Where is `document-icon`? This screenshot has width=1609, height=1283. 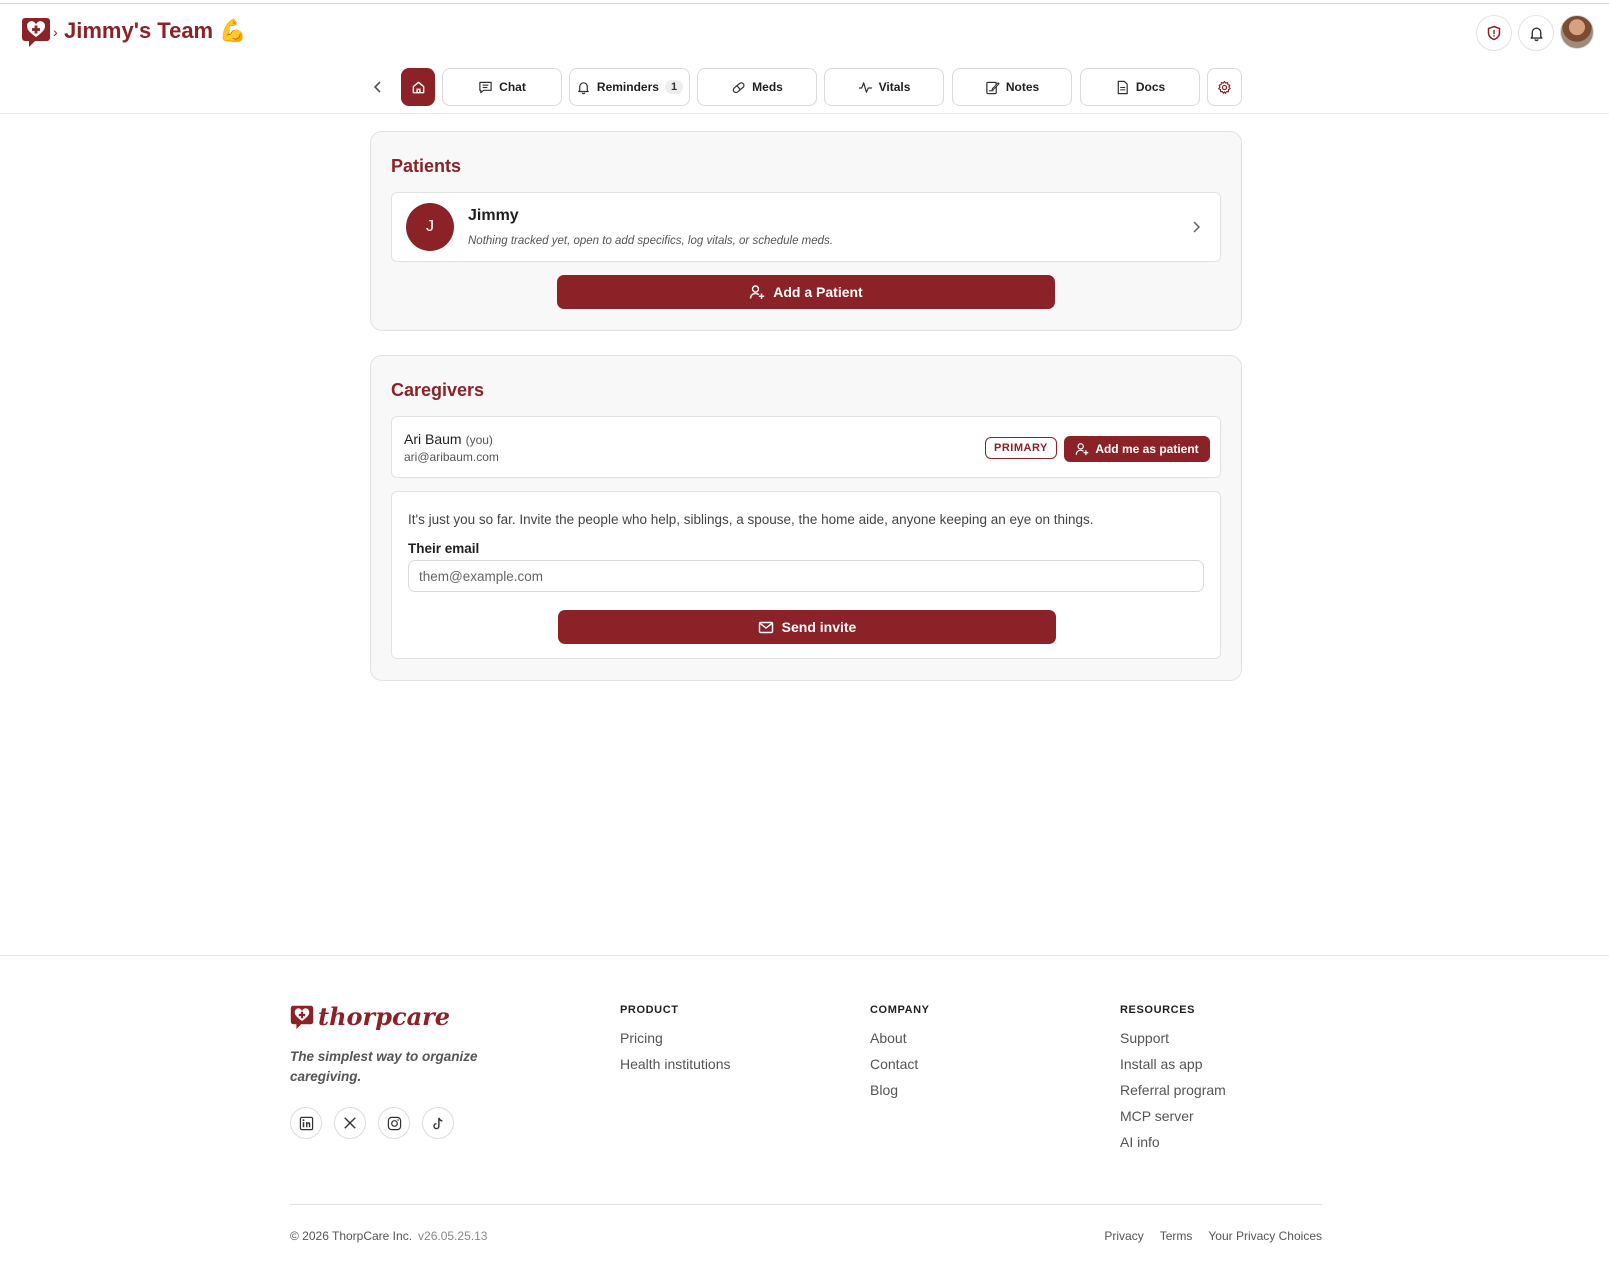
document-icon is located at coordinates (1122, 87).